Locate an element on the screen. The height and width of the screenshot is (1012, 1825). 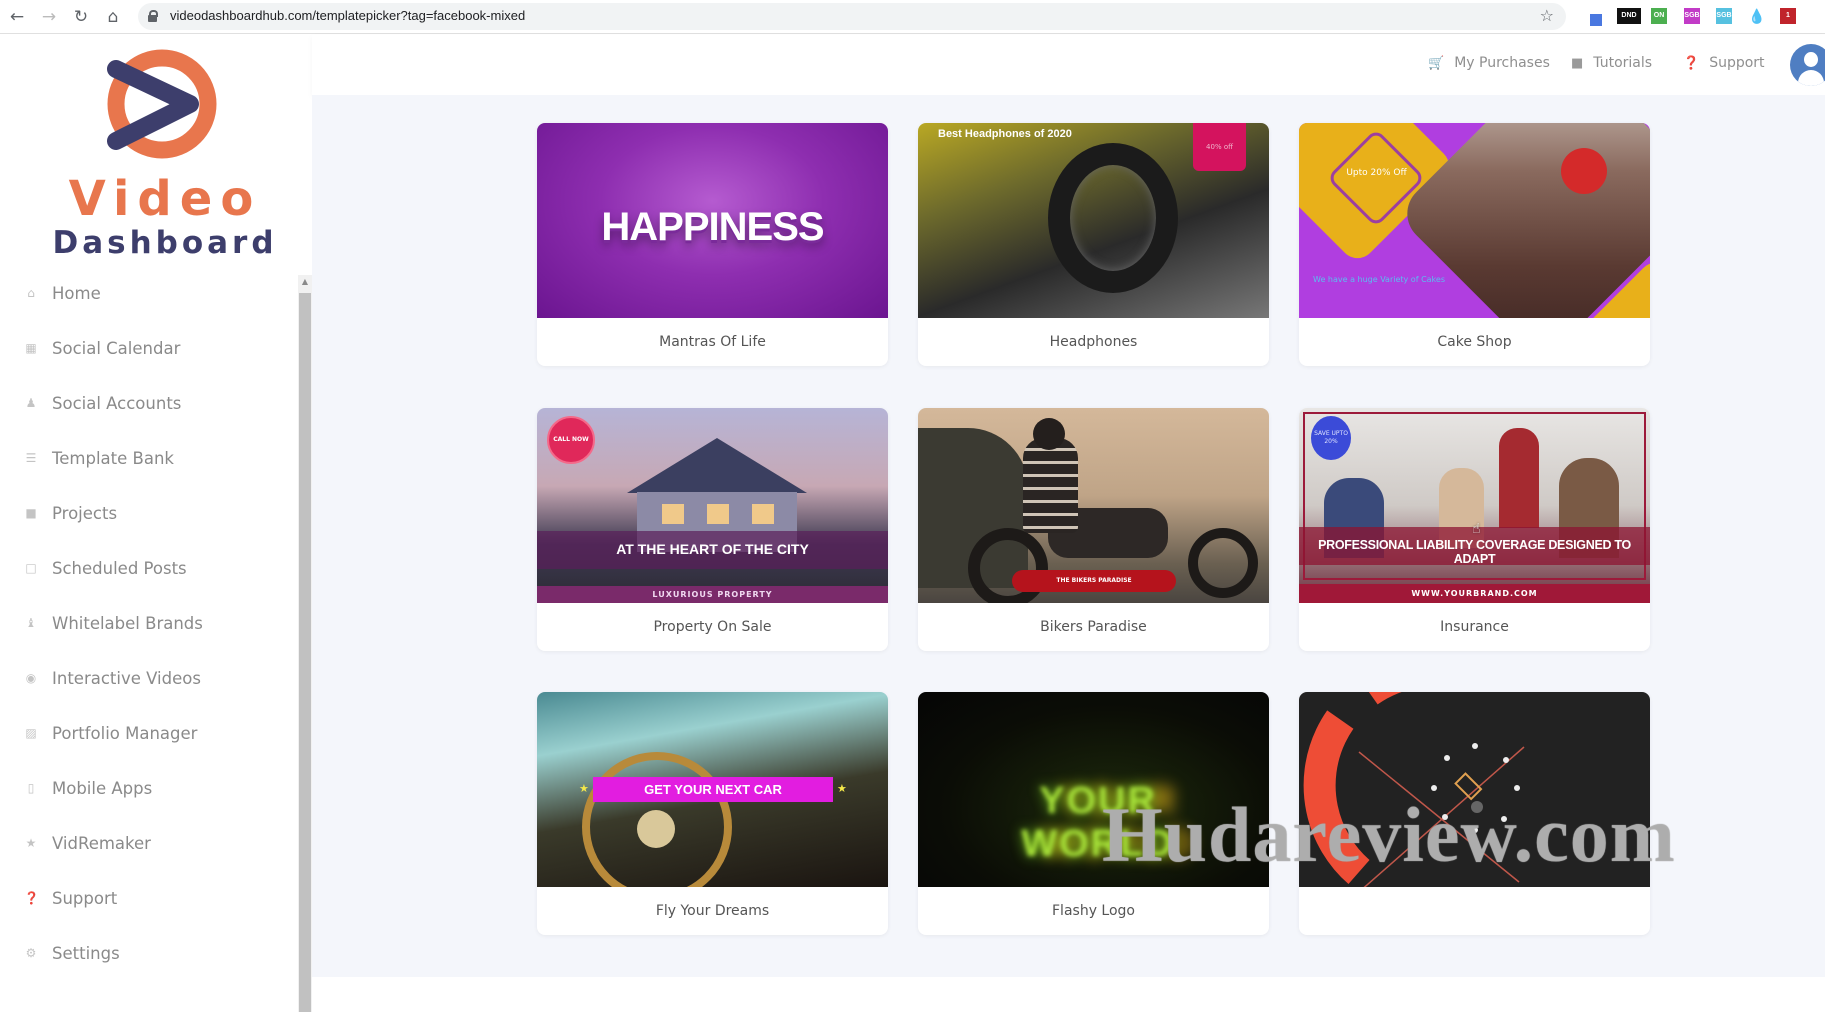
back-arrow-icon: ← is located at coordinates (17, 17).